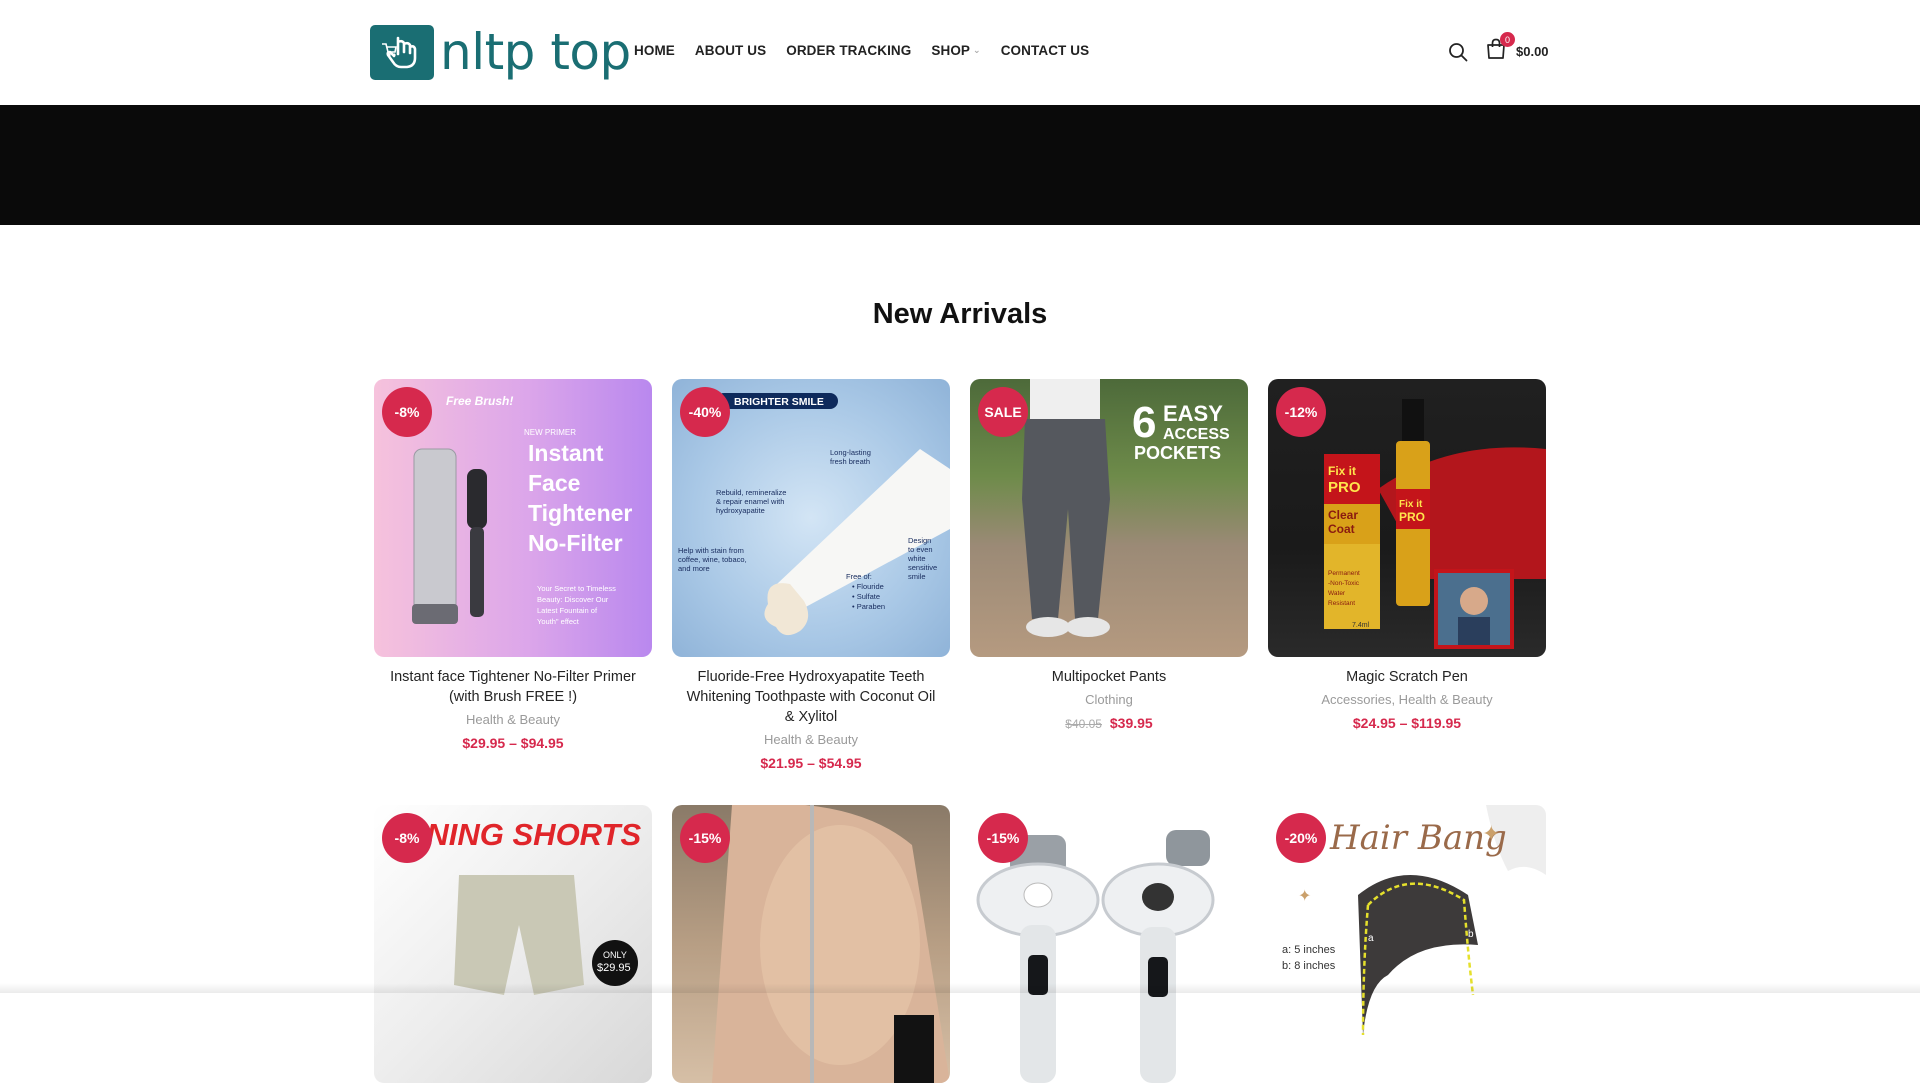 This screenshot has height=1083, width=1920. Describe the element at coordinates (566, 453) in the screenshot. I see `svg-text: Instant` at that location.